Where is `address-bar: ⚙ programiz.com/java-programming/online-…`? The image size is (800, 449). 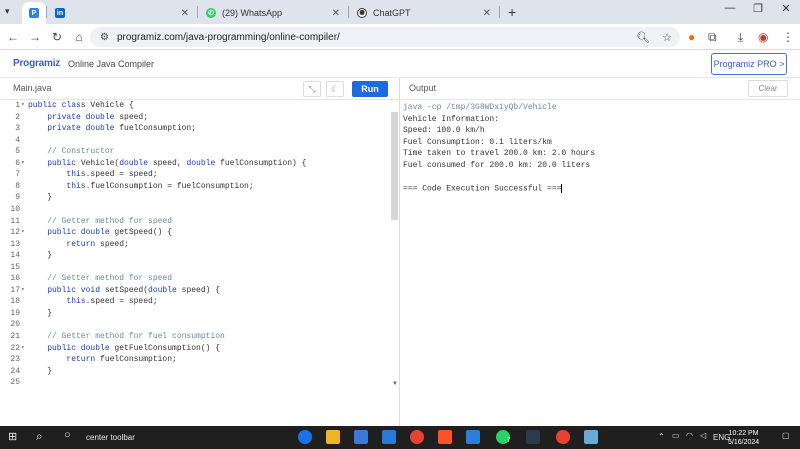 address-bar: ⚙ programiz.com/java-programming/online-… is located at coordinates (385, 37).